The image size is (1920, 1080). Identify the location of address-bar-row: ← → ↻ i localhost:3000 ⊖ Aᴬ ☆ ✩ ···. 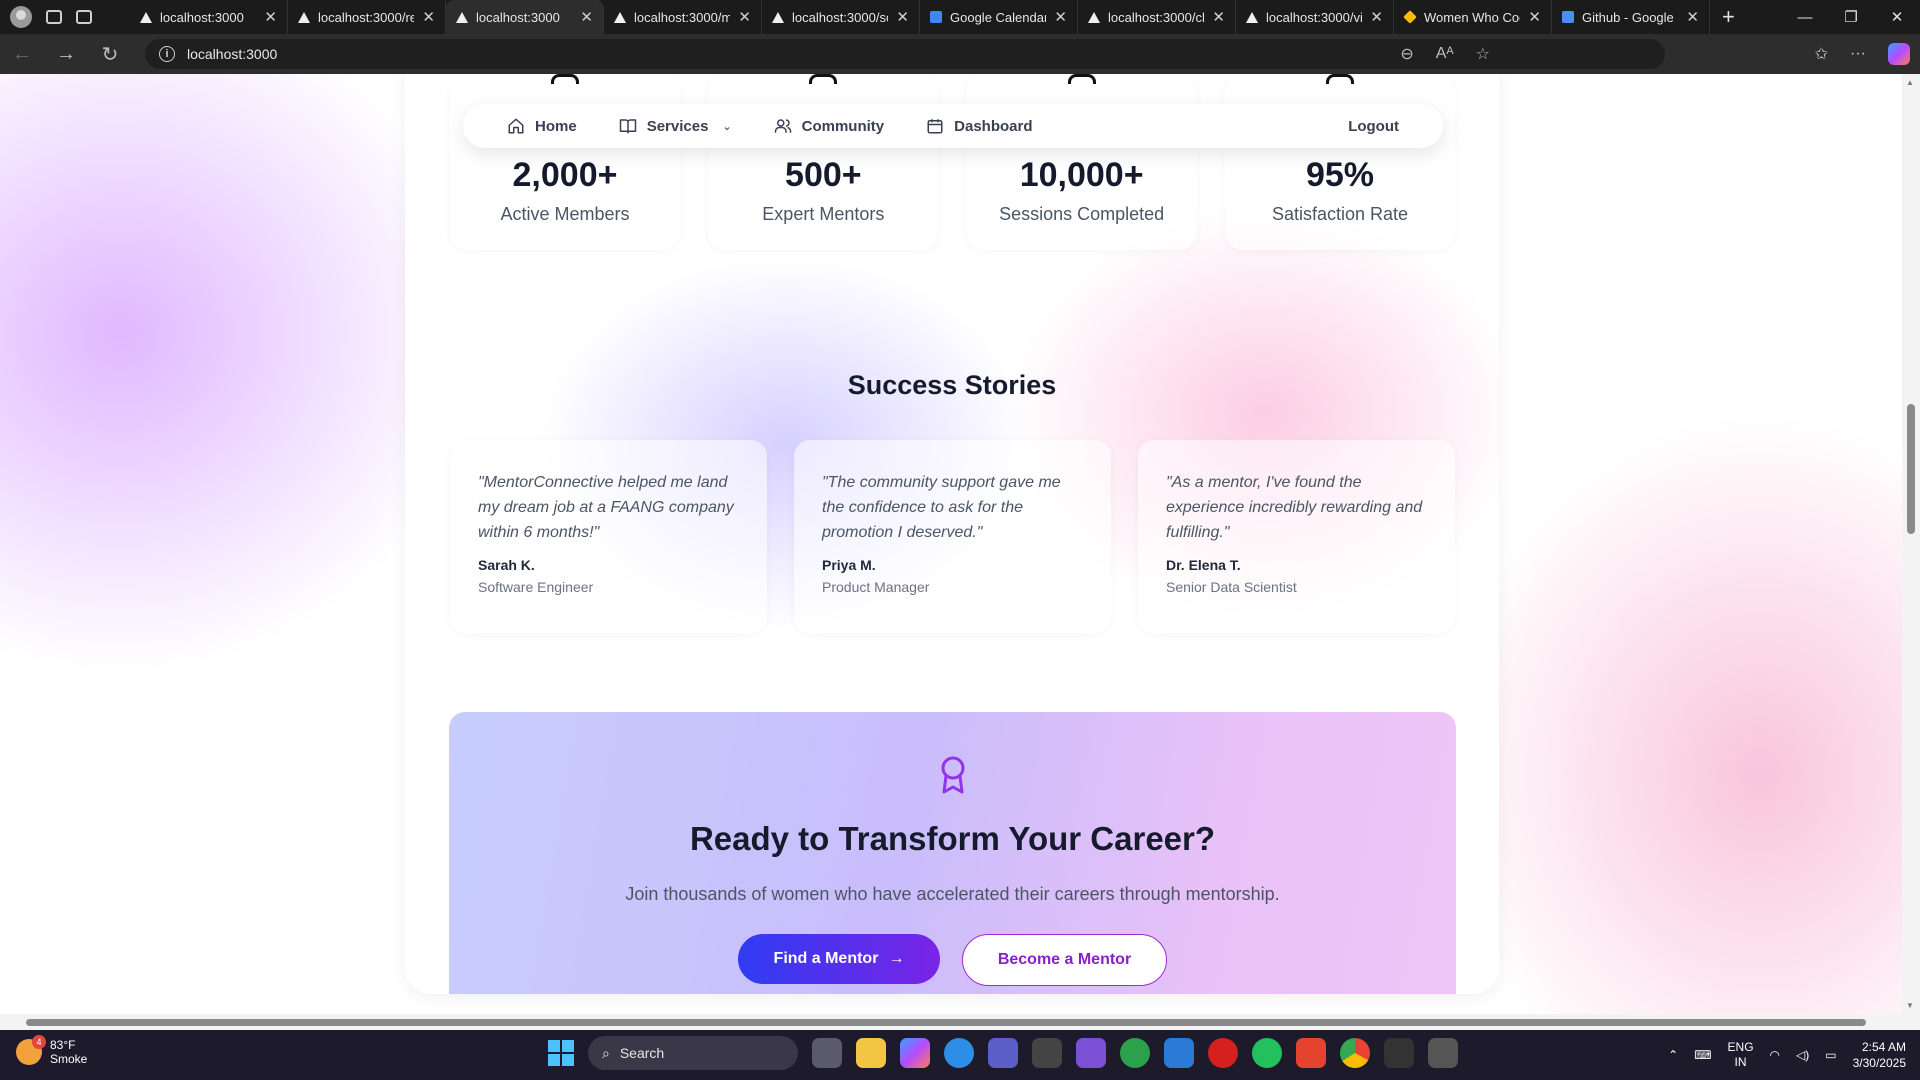
(960, 54).